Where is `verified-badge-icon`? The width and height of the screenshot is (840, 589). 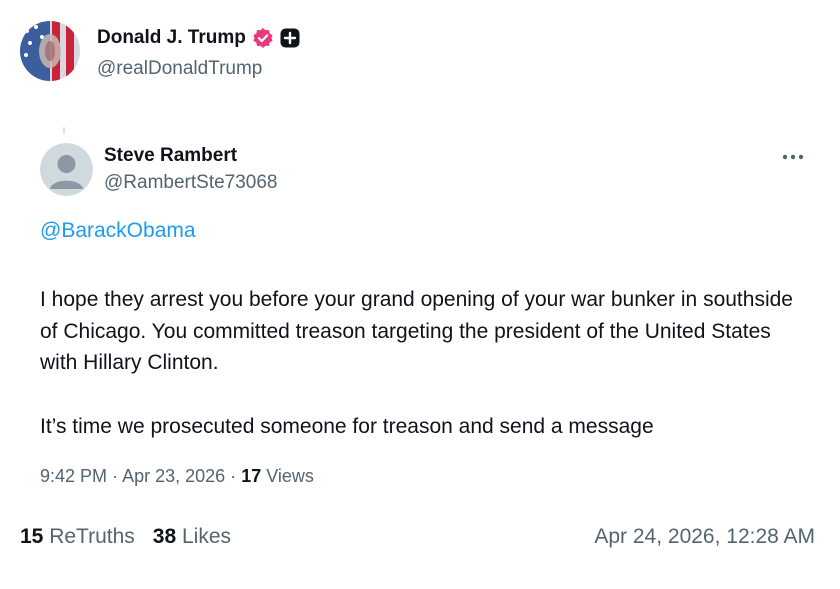
verified-badge-icon is located at coordinates (263, 38).